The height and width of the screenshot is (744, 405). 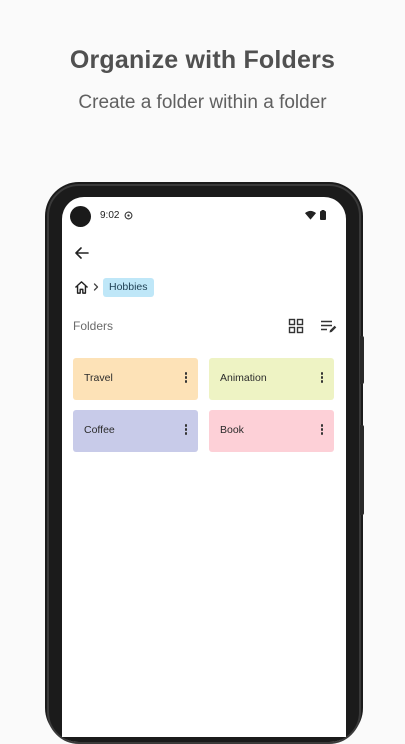 I want to click on battery-icon, so click(x=323, y=215).